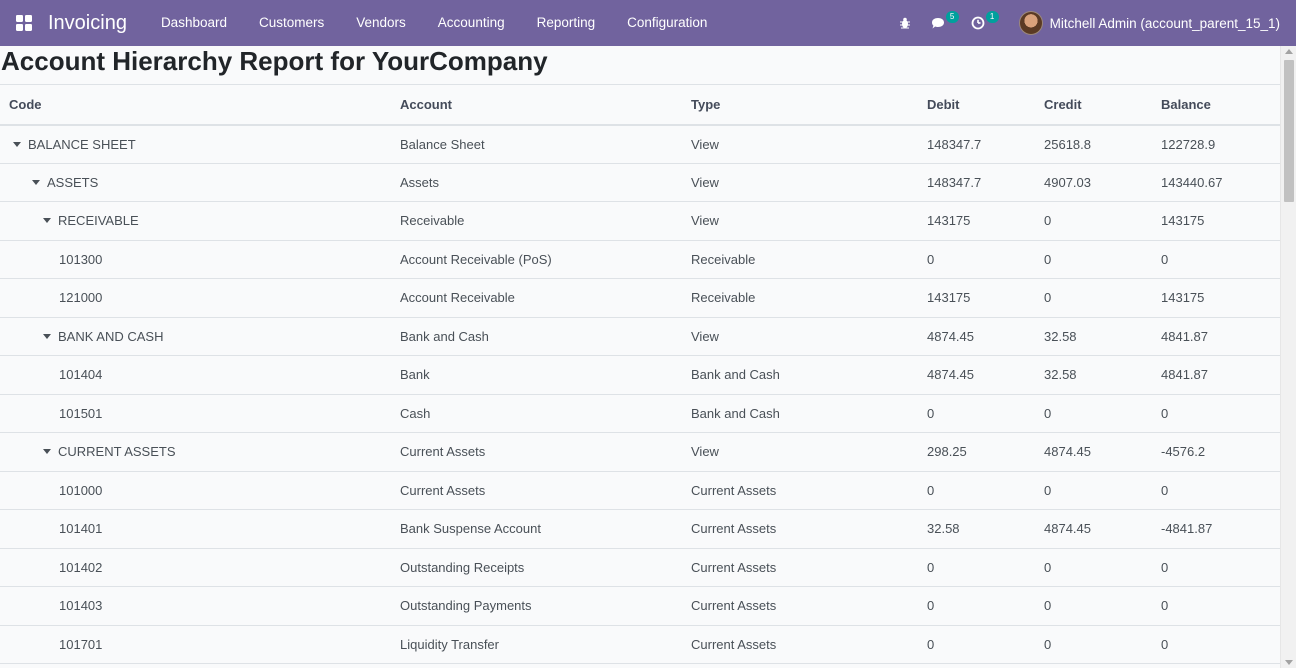 The width and height of the screenshot is (1296, 668). I want to click on cell-code: ASSETS, so click(195, 182).